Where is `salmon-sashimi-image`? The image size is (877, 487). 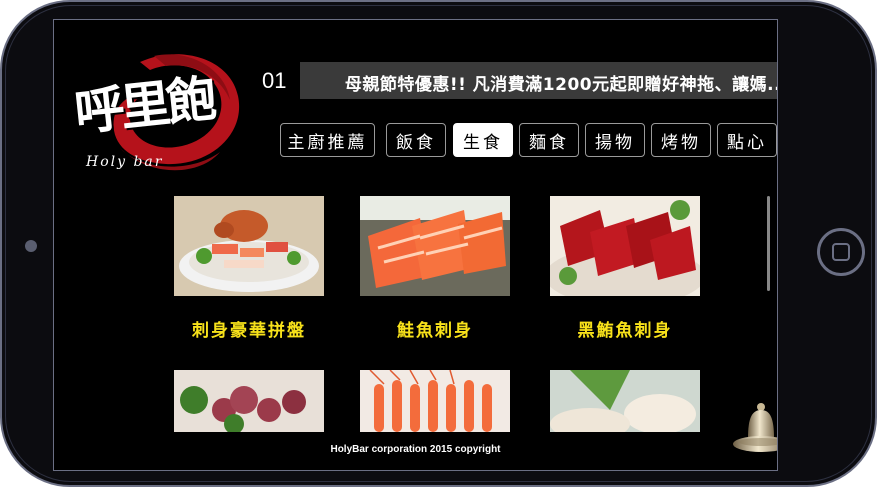 salmon-sashimi-image is located at coordinates (435, 246).